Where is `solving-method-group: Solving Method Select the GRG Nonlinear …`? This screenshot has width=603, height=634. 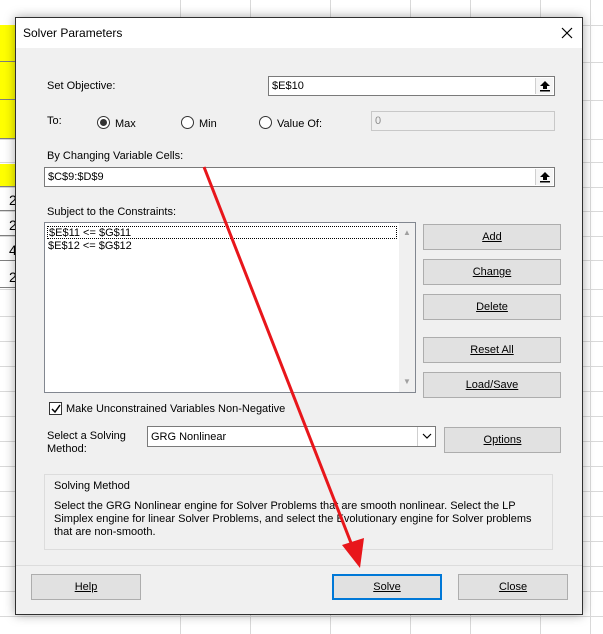
solving-method-group: Solving Method Select the GRG Nonlinear … is located at coordinates (298, 512).